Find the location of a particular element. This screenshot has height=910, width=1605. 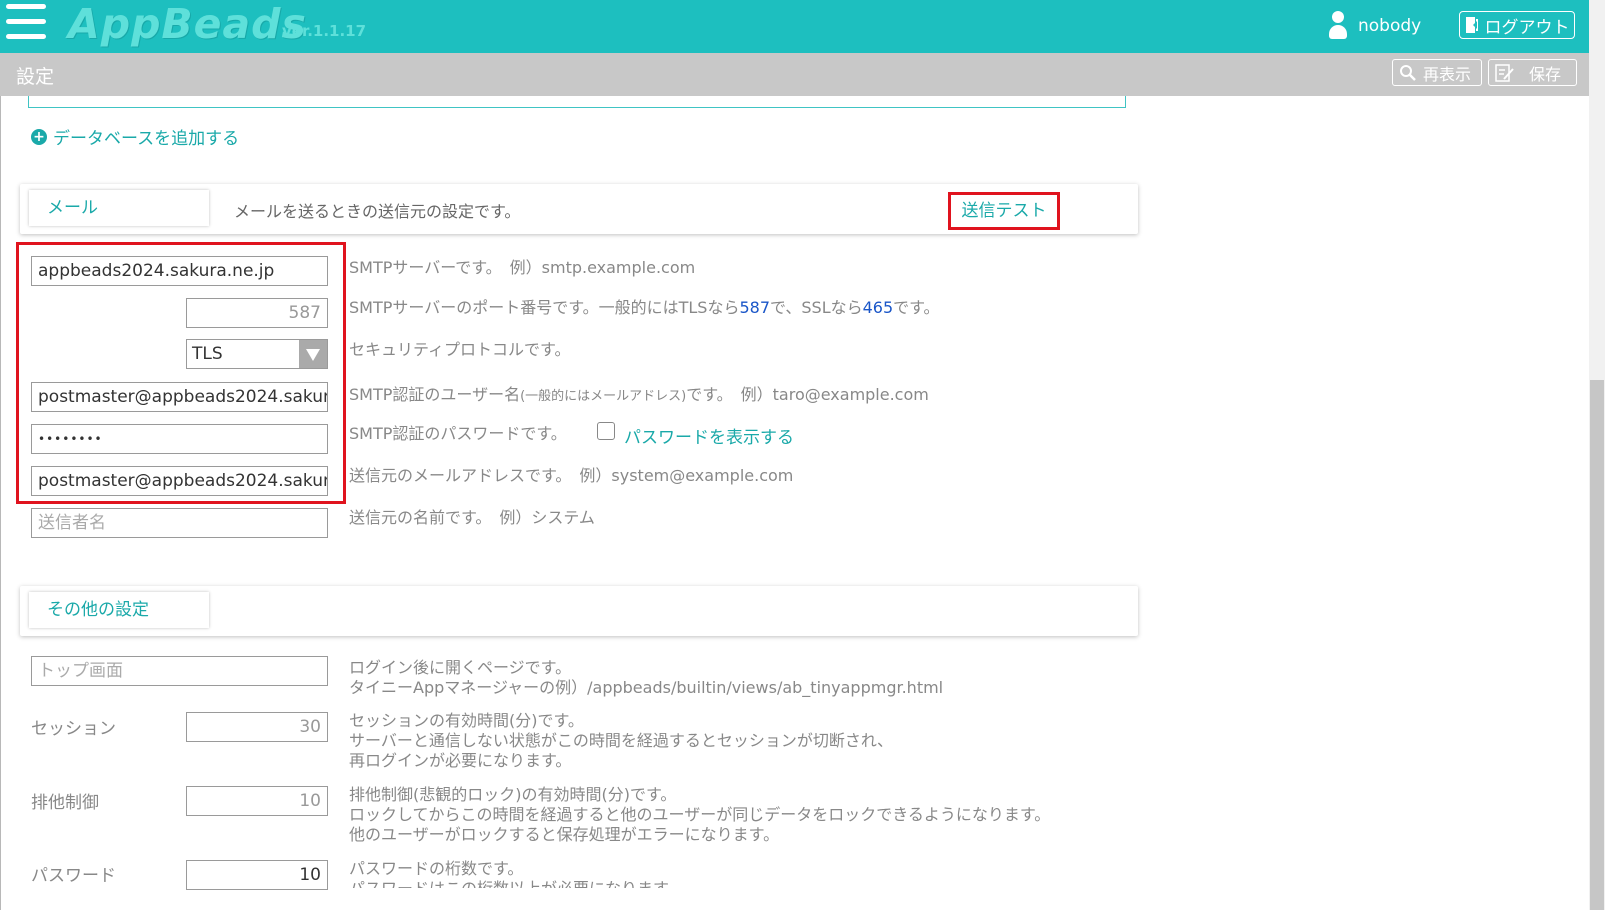

add-database-label: データベースを追加する is located at coordinates (146, 139).